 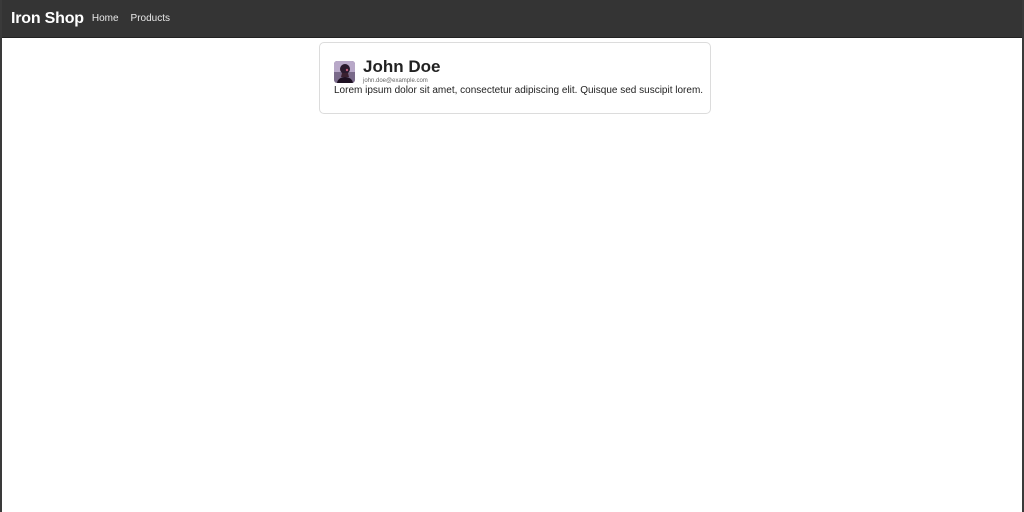 I want to click on top-navbar: Iron Shop Home Products, so click(x=512, y=19).